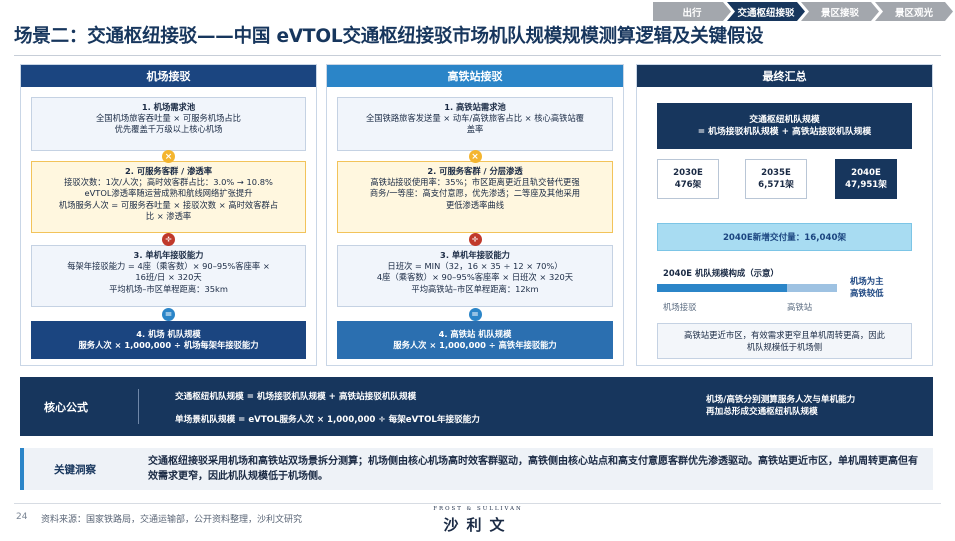  I want to click on summary-panel-header: 最终汇总, so click(784, 76).